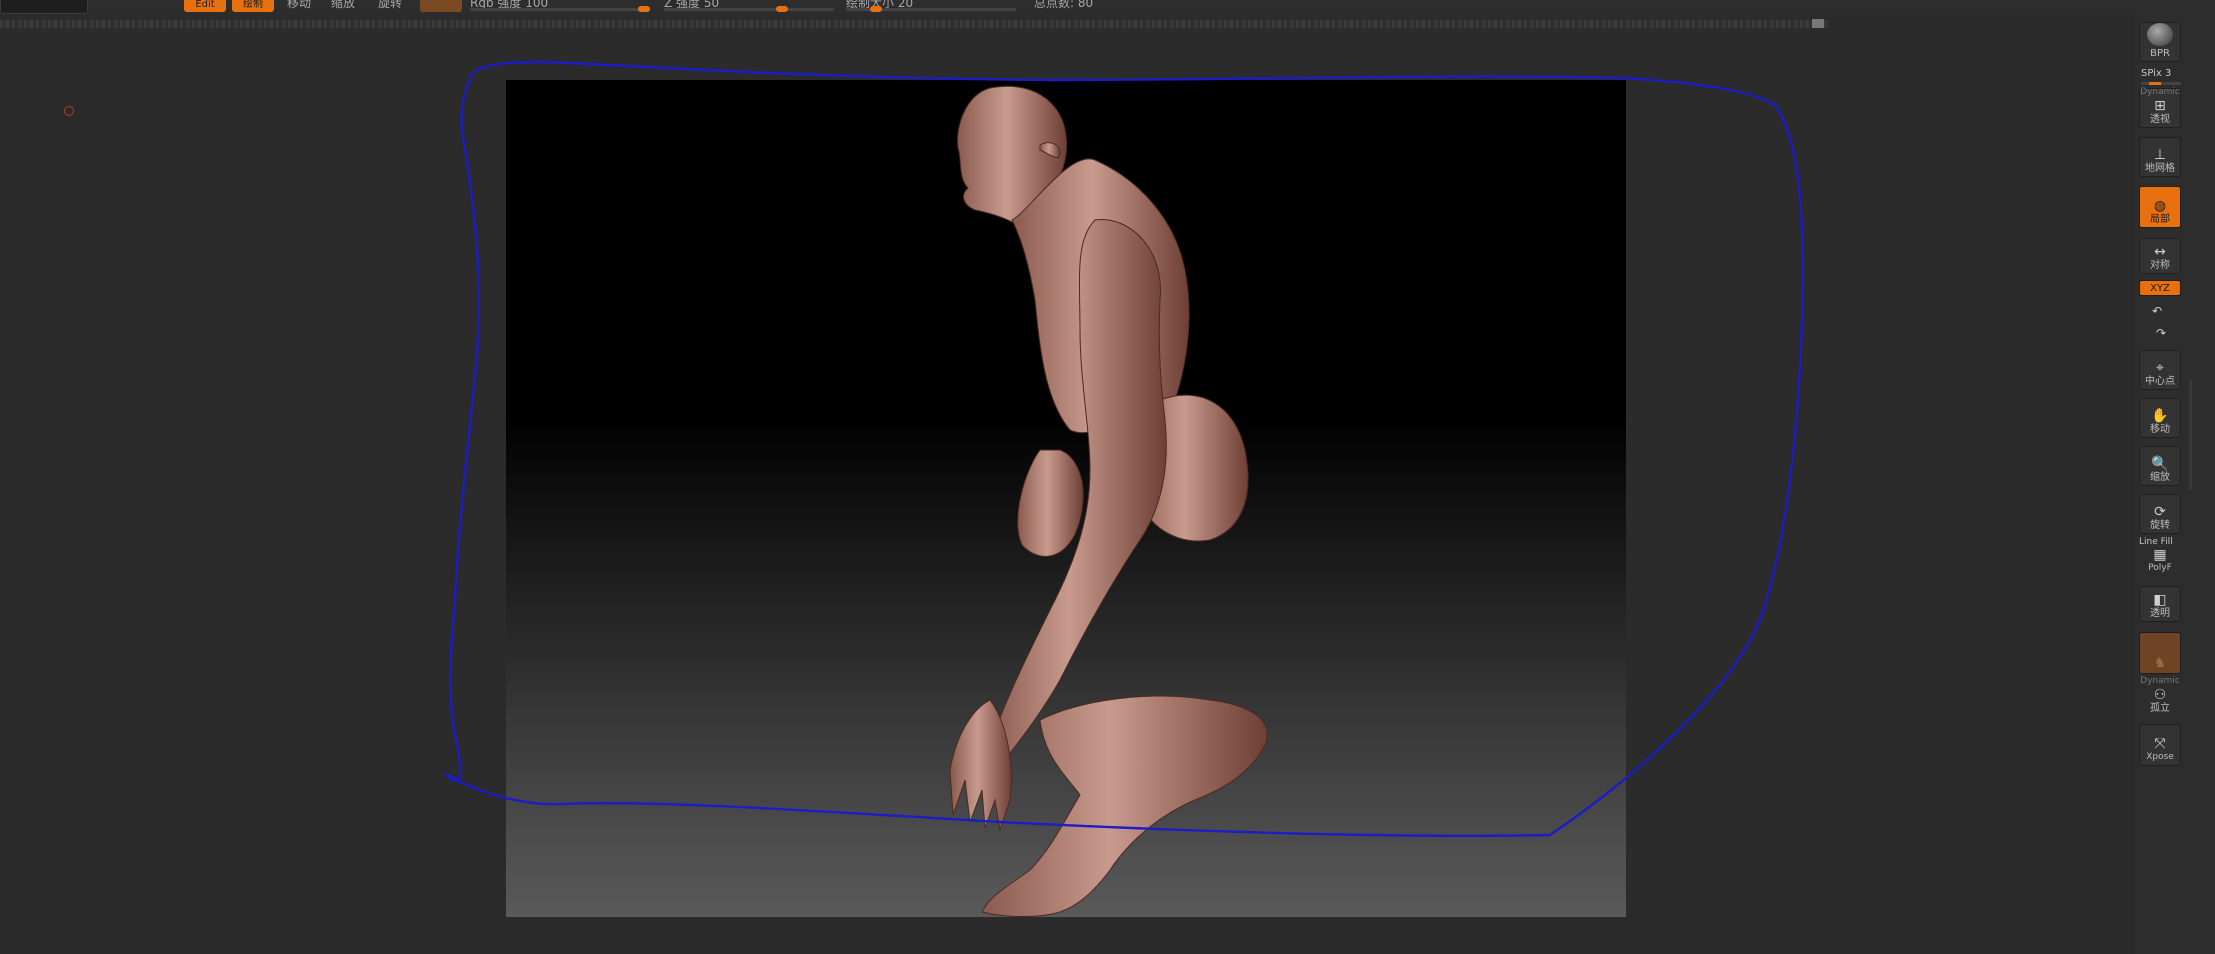 Image resolution: width=2215 pixels, height=954 pixels. I want to click on local-symmetry-button: ◍ 局部, so click(2160, 207).